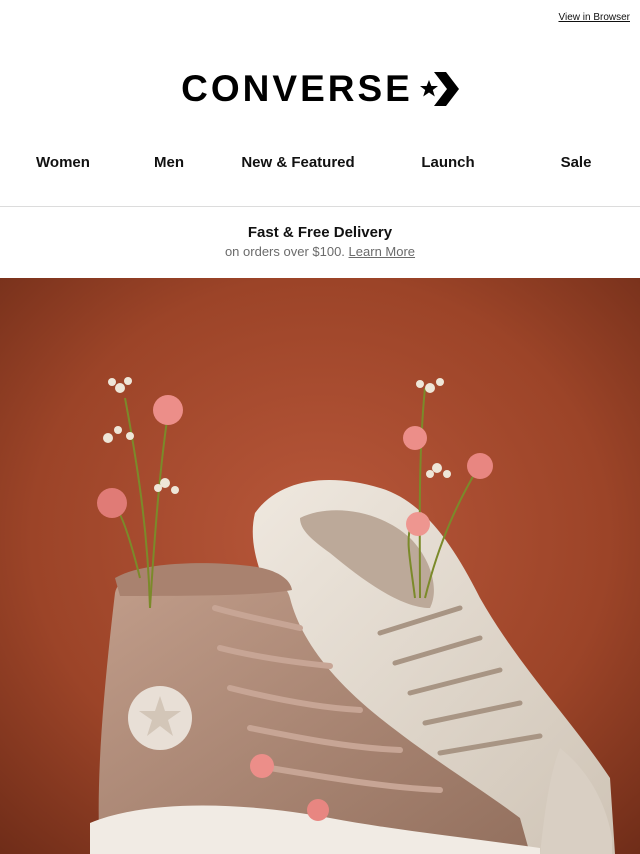 The height and width of the screenshot is (854, 640). What do you see at coordinates (63, 162) in the screenshot?
I see `nav-women: Women` at bounding box center [63, 162].